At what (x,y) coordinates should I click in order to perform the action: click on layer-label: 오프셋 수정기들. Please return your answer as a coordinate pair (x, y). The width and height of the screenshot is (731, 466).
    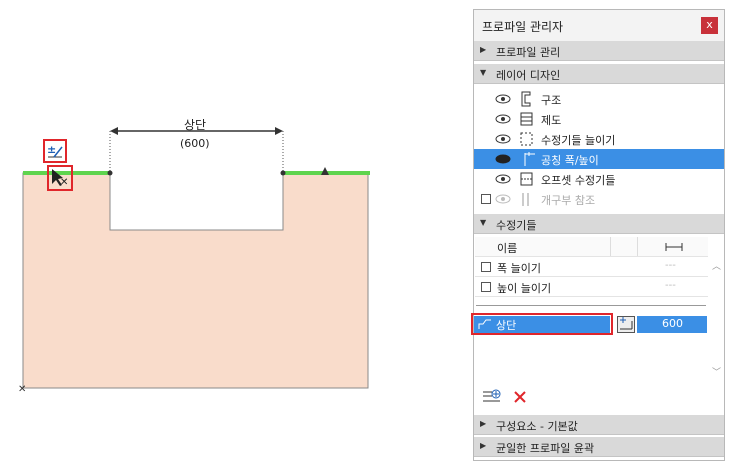
    Looking at the image, I should click on (578, 180).